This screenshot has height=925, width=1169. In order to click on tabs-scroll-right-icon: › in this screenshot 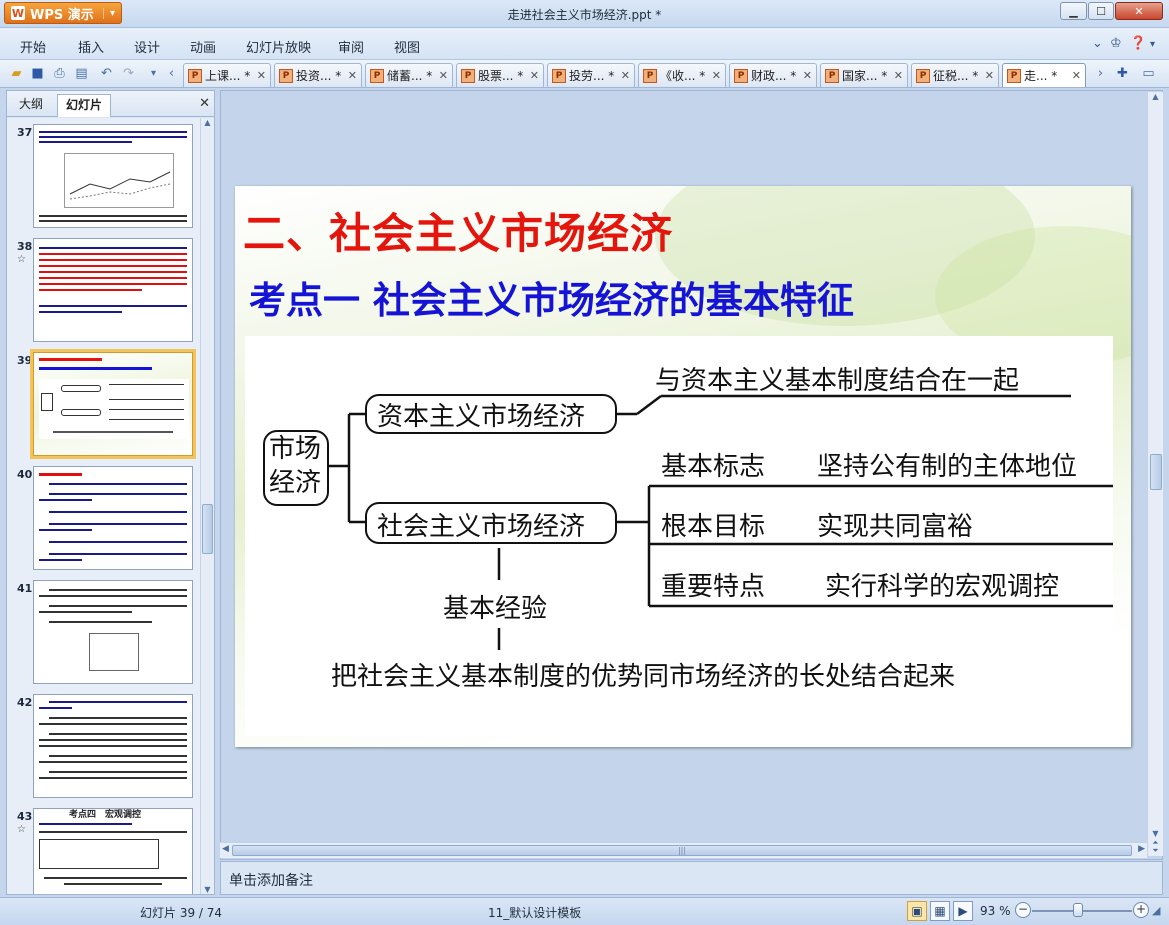, I will do `click(1100, 73)`.